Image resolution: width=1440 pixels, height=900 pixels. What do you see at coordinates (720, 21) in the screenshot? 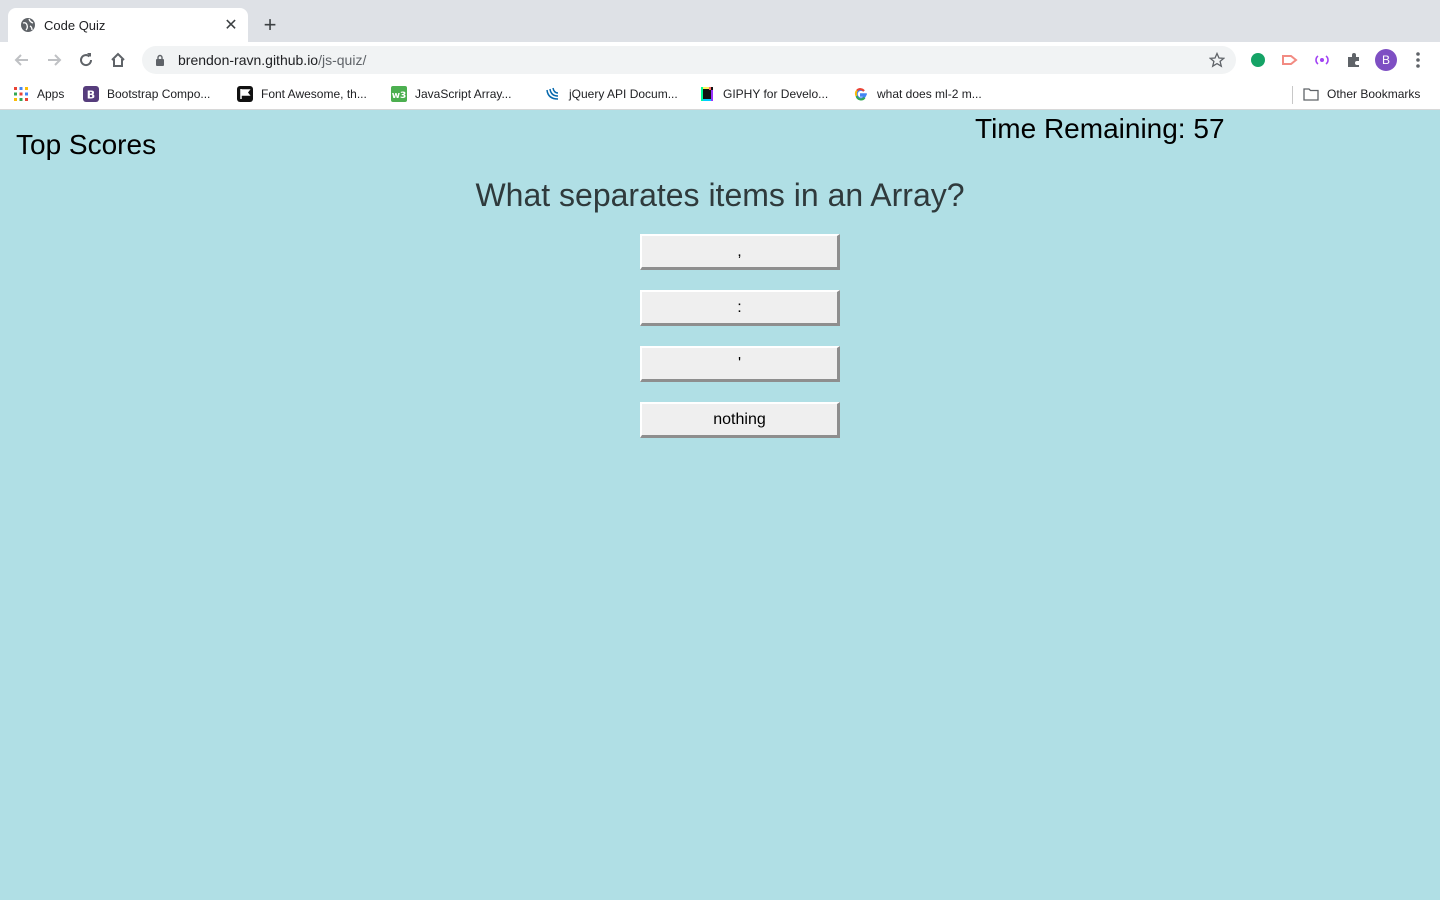
I see `tab-strip: Code Quiz ✕ +` at bounding box center [720, 21].